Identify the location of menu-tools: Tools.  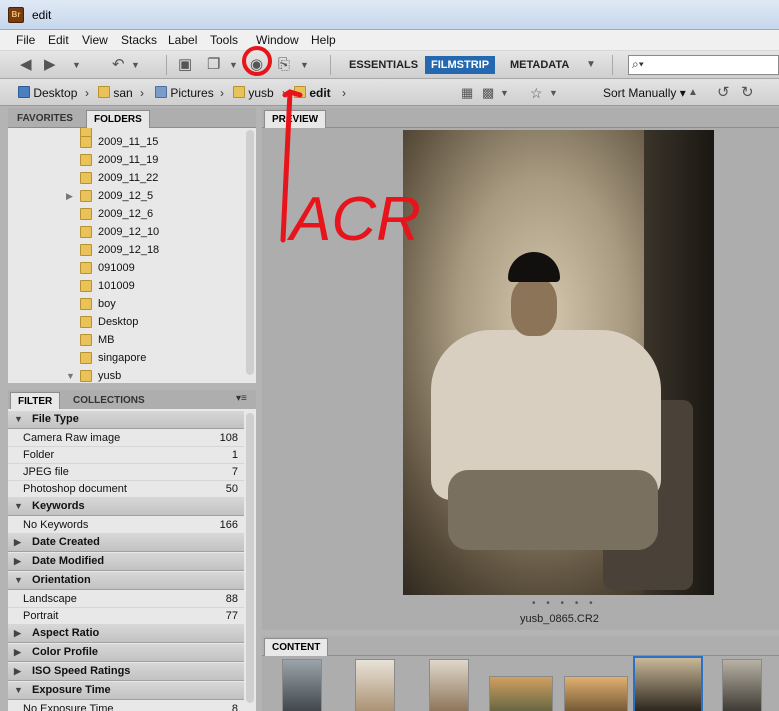
(224, 40).